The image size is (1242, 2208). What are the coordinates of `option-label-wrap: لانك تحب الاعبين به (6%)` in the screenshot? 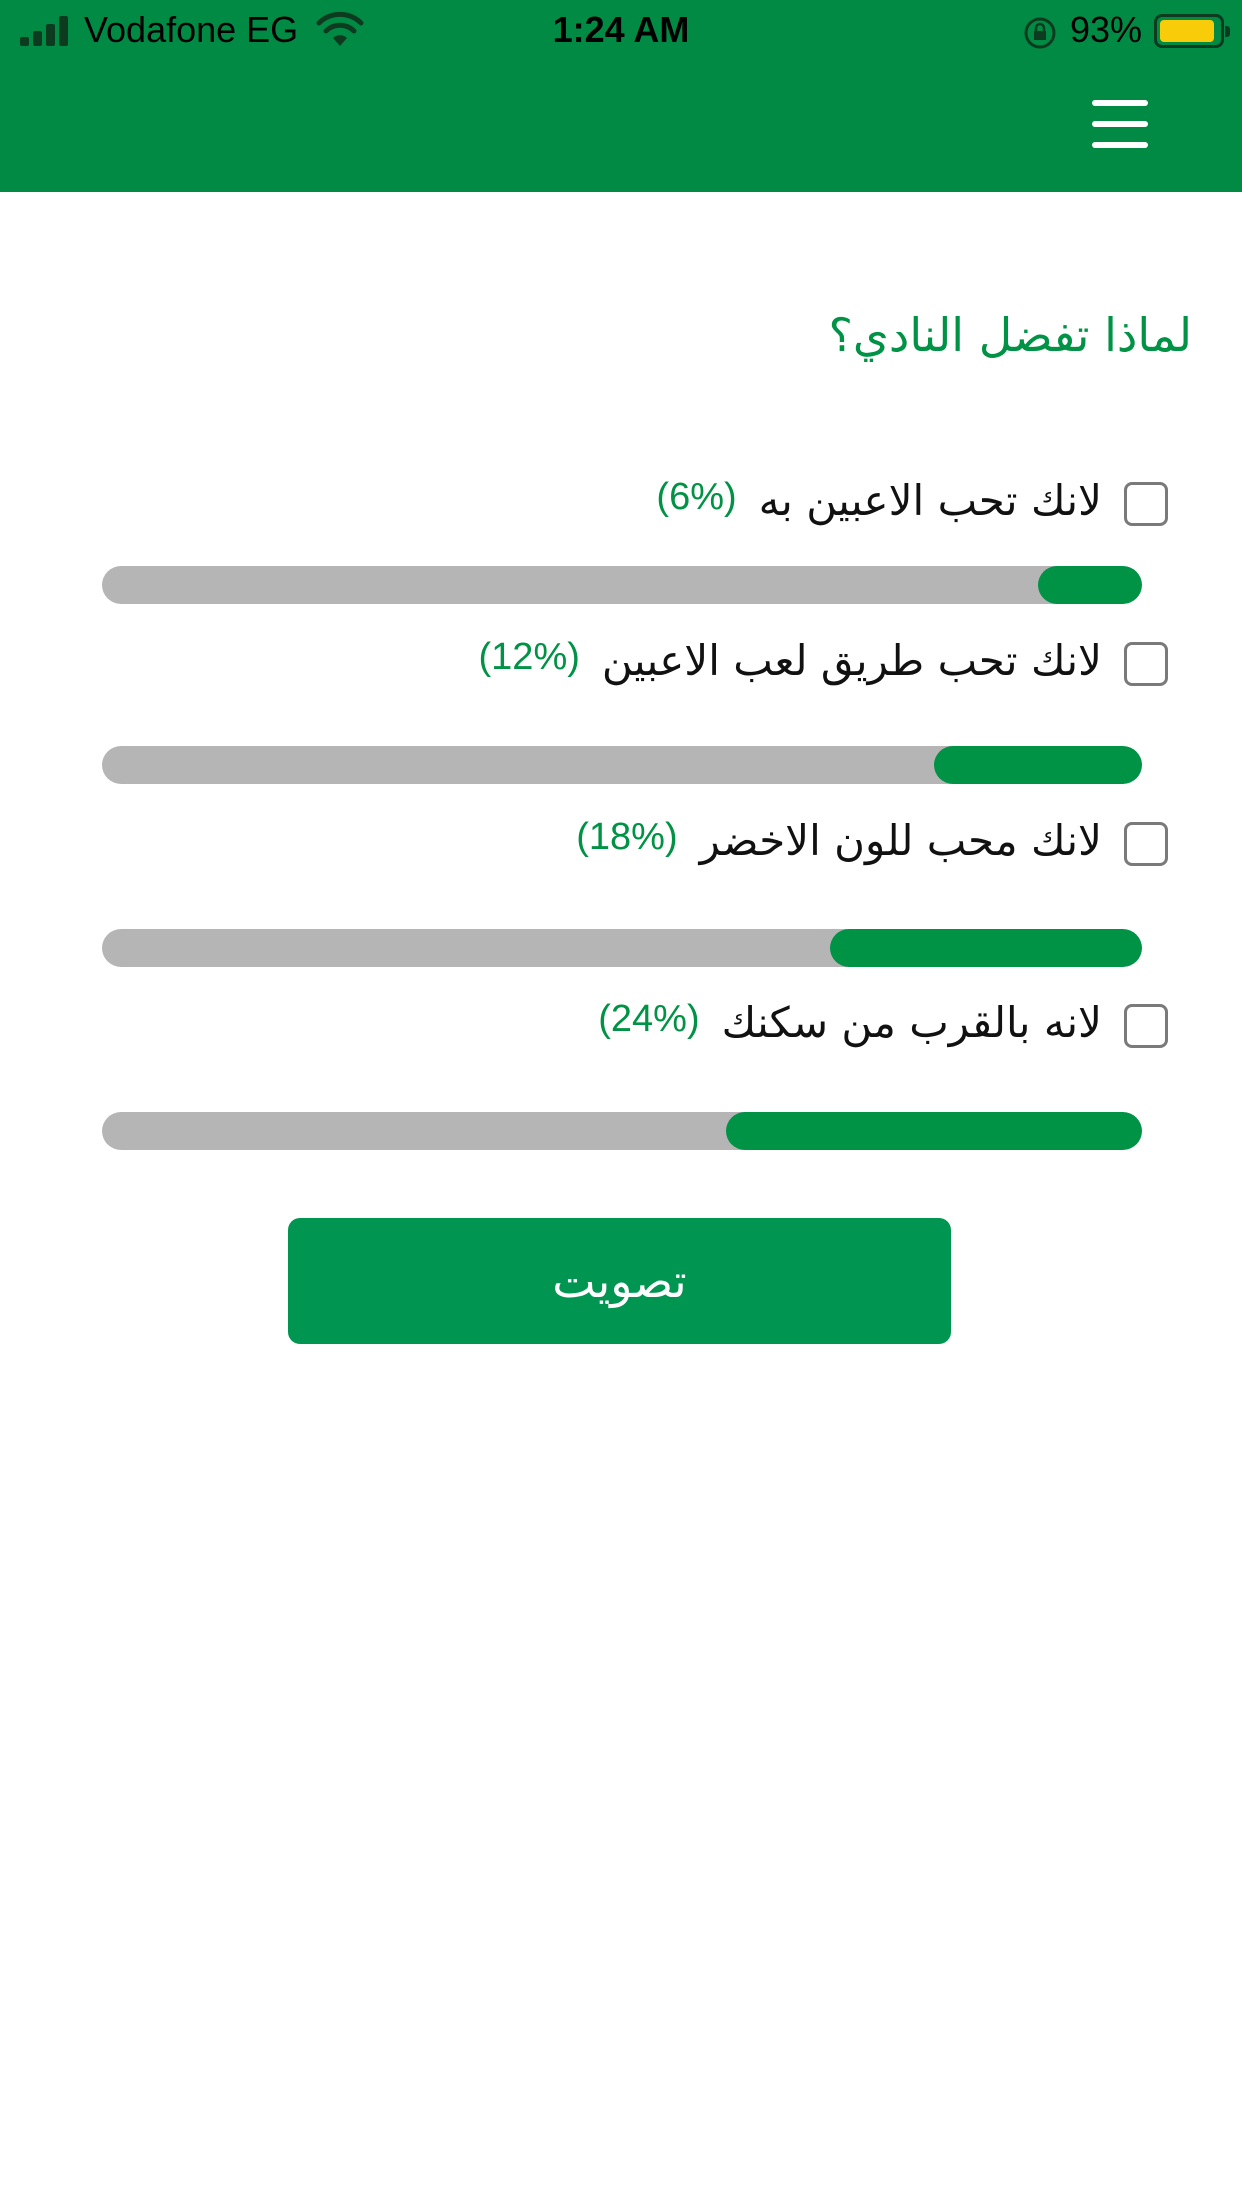 It's located at (879, 500).